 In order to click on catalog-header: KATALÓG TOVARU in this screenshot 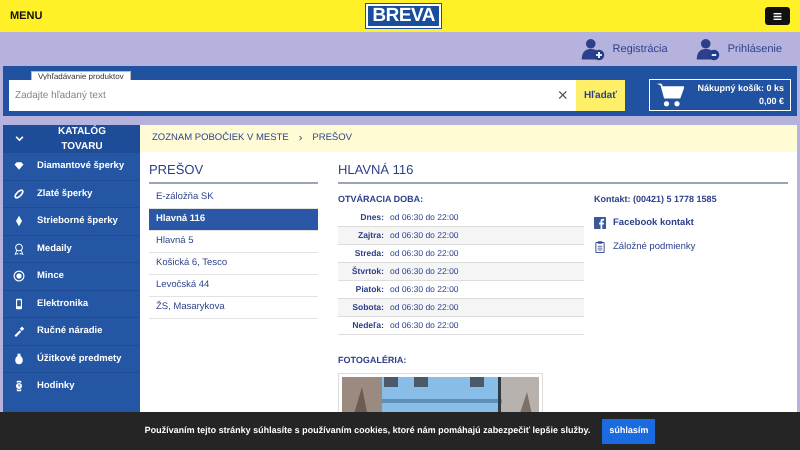, I will do `click(71, 138)`.